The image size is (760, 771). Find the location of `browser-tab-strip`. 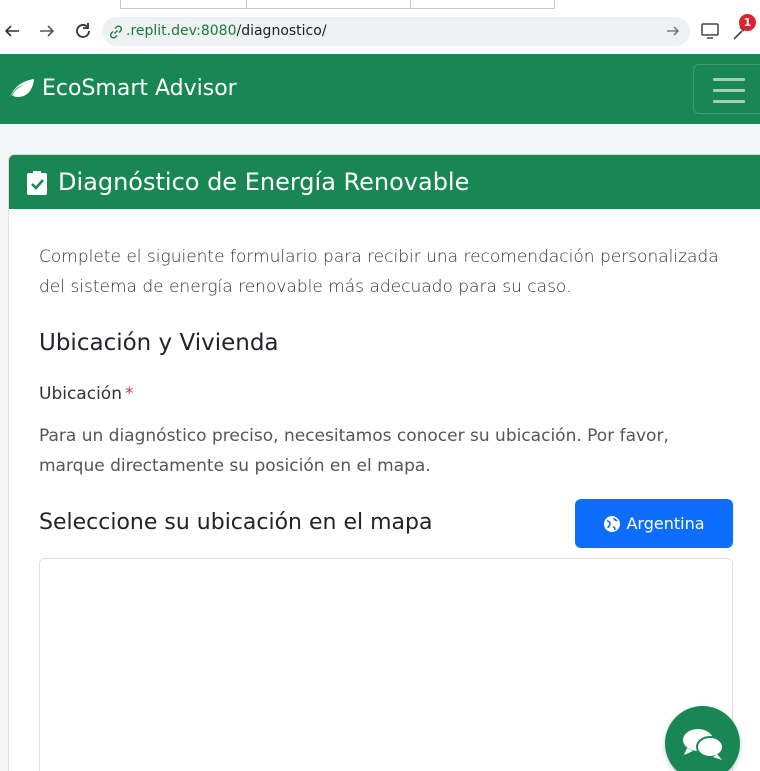

browser-tab-strip is located at coordinates (380, 4).